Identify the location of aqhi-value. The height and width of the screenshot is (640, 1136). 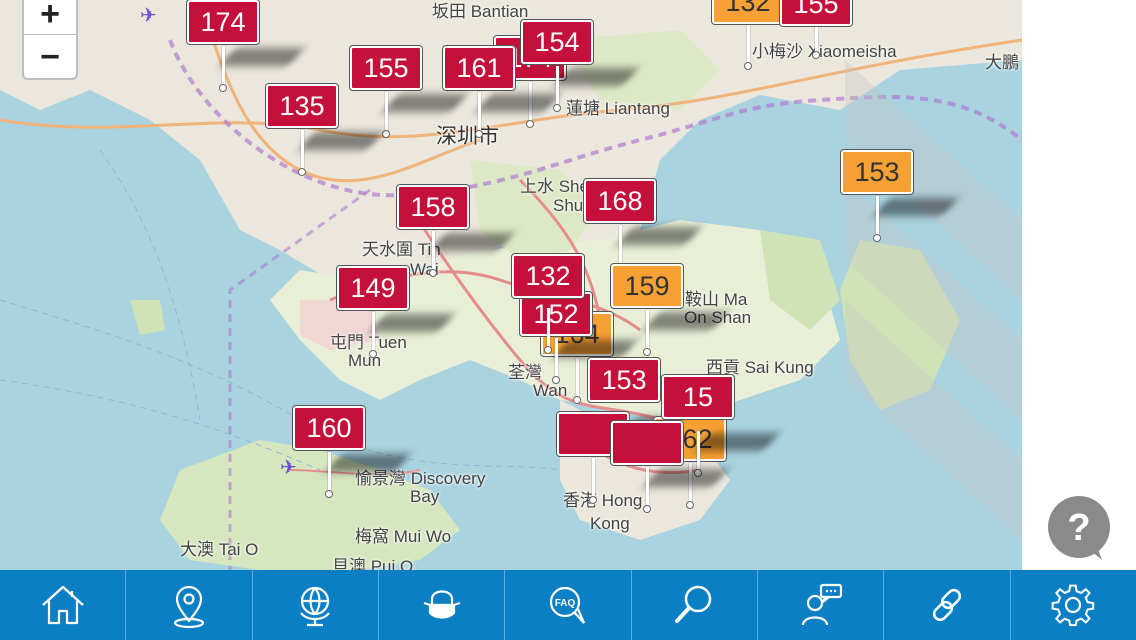
(647, 443).